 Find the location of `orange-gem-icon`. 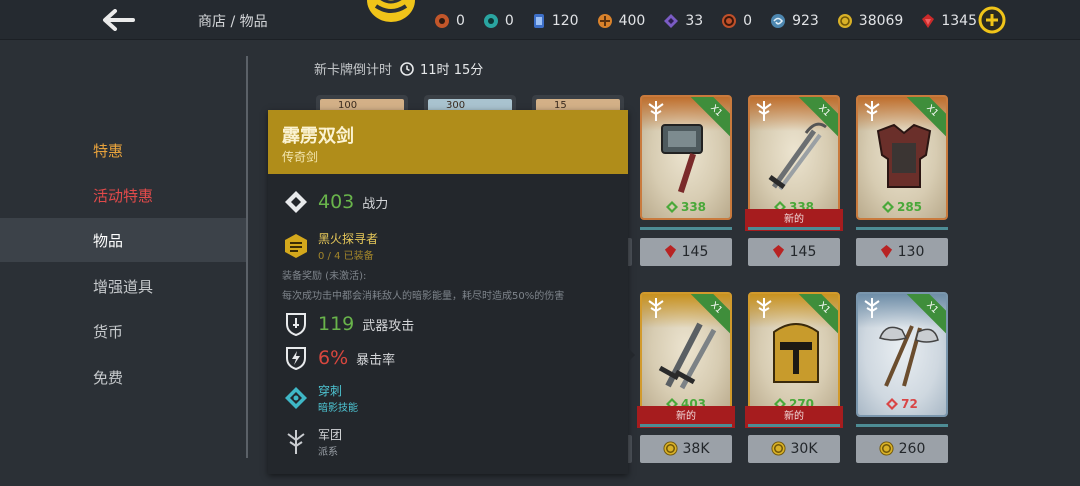

orange-gem-icon is located at coordinates (442, 21).